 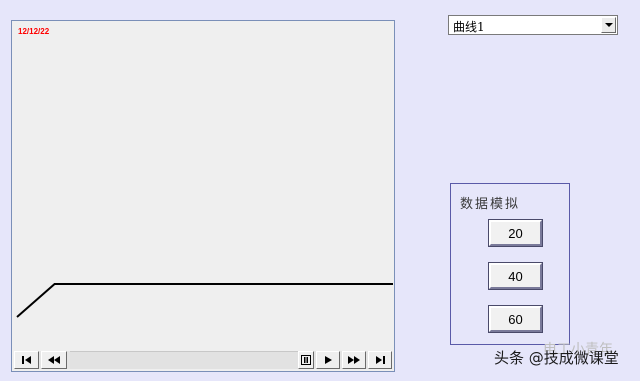 I want to click on skip-to-start-icon, so click(x=26, y=360).